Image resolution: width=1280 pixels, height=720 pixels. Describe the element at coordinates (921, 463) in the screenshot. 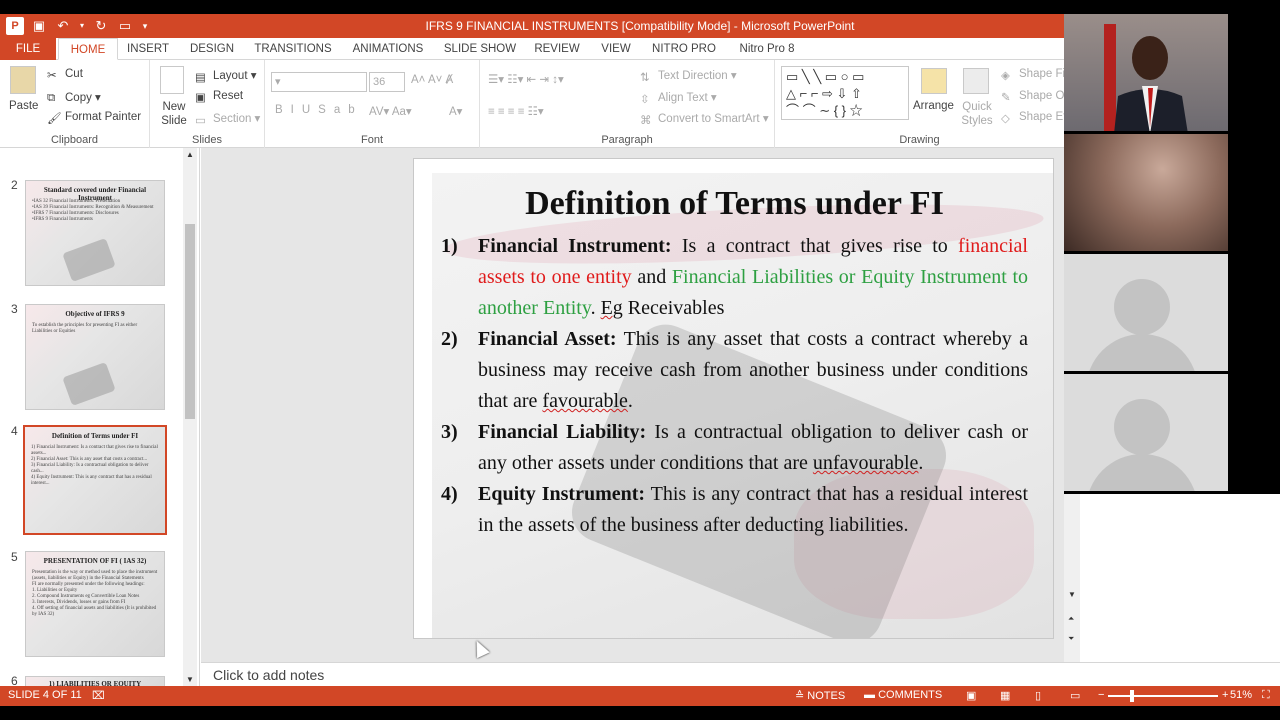

I see `definition-text: .` at that location.